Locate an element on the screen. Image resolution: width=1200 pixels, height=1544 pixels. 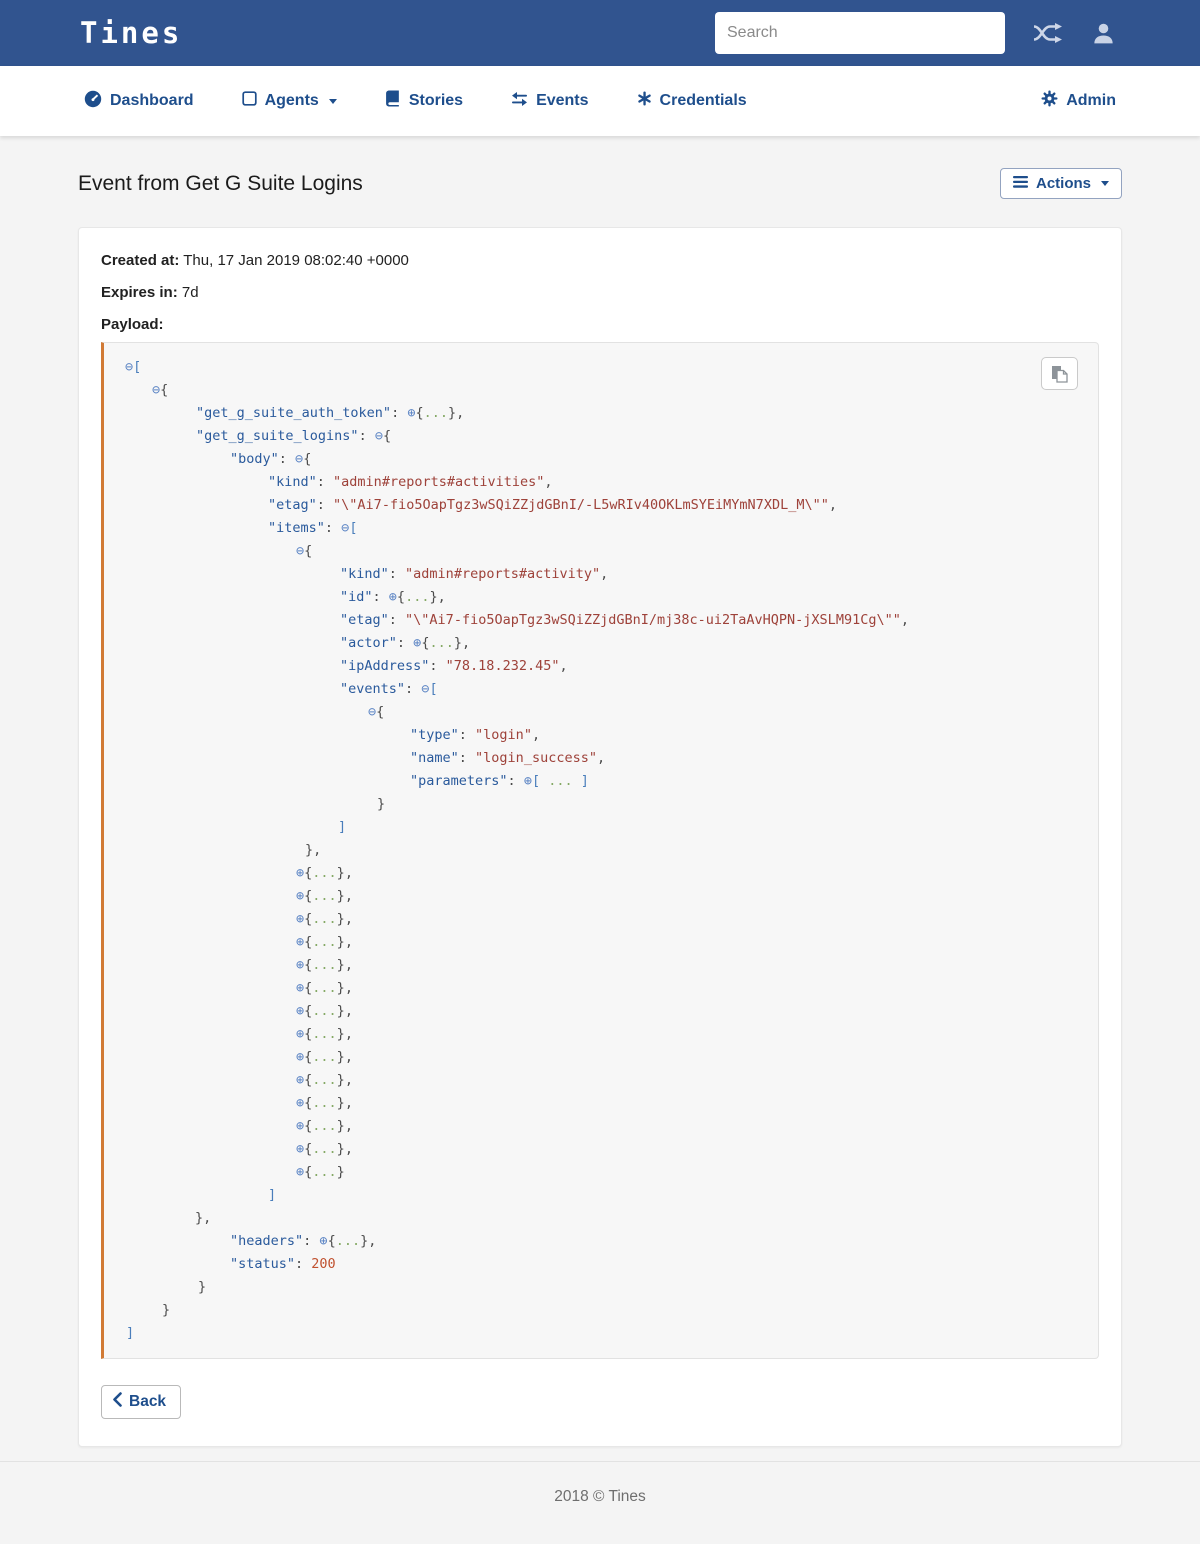
back-button: Back is located at coordinates (141, 1402).